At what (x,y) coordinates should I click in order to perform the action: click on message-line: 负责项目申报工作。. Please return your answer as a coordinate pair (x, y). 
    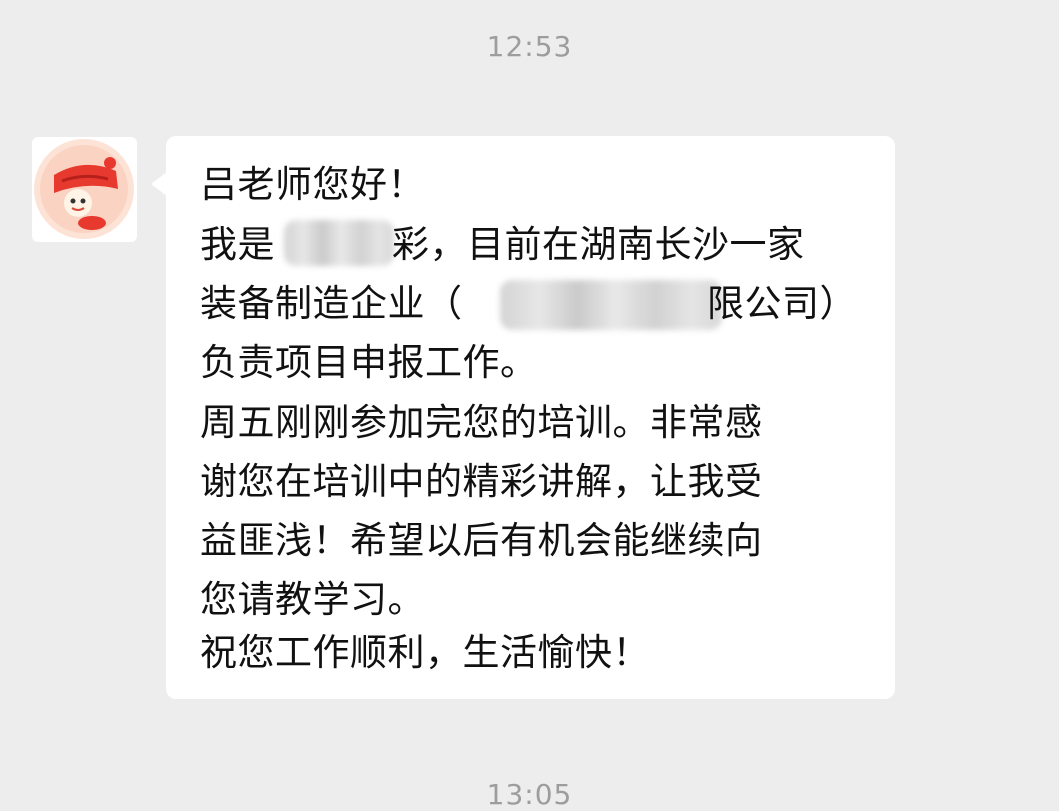
    Looking at the image, I should click on (369, 362).